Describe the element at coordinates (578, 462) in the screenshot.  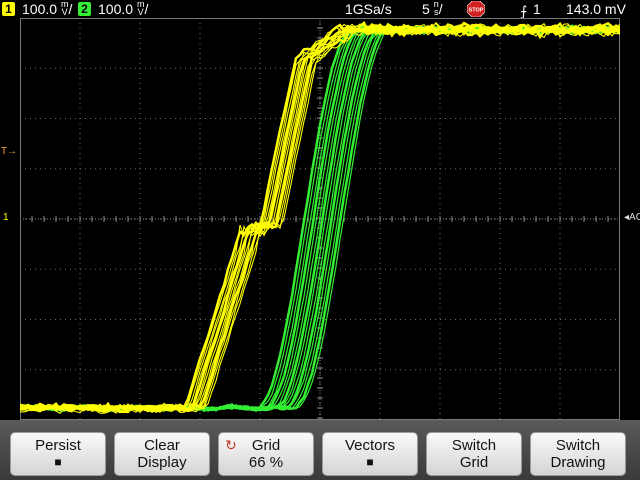
I see `switch-drawing-label2: Drawing` at that location.